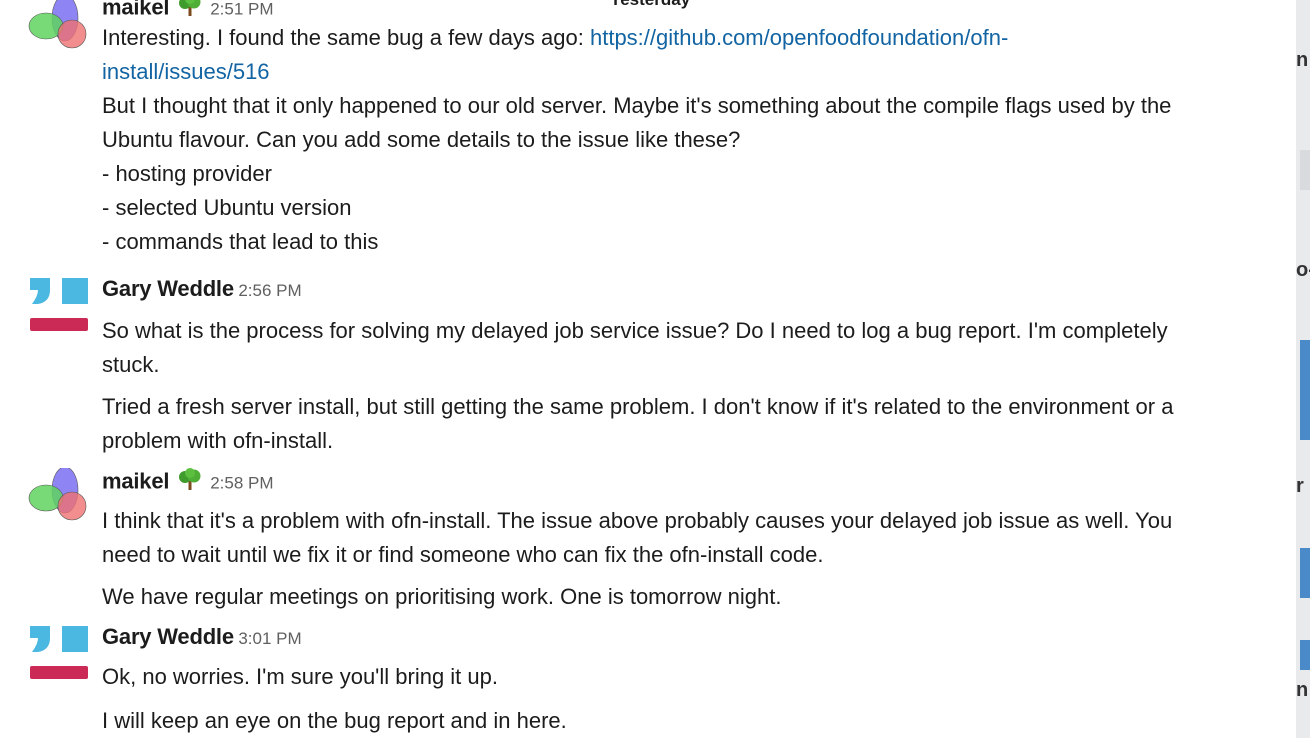  What do you see at coordinates (218, 440) in the screenshot?
I see `message-text: problem with ofn-install.` at bounding box center [218, 440].